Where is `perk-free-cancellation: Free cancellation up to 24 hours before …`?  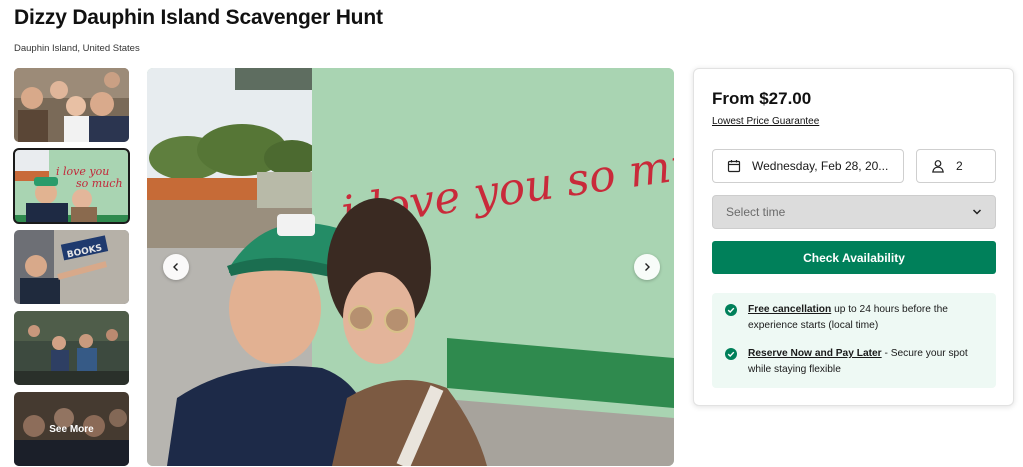 perk-free-cancellation: Free cancellation up to 24 hours before … is located at coordinates (856, 318).